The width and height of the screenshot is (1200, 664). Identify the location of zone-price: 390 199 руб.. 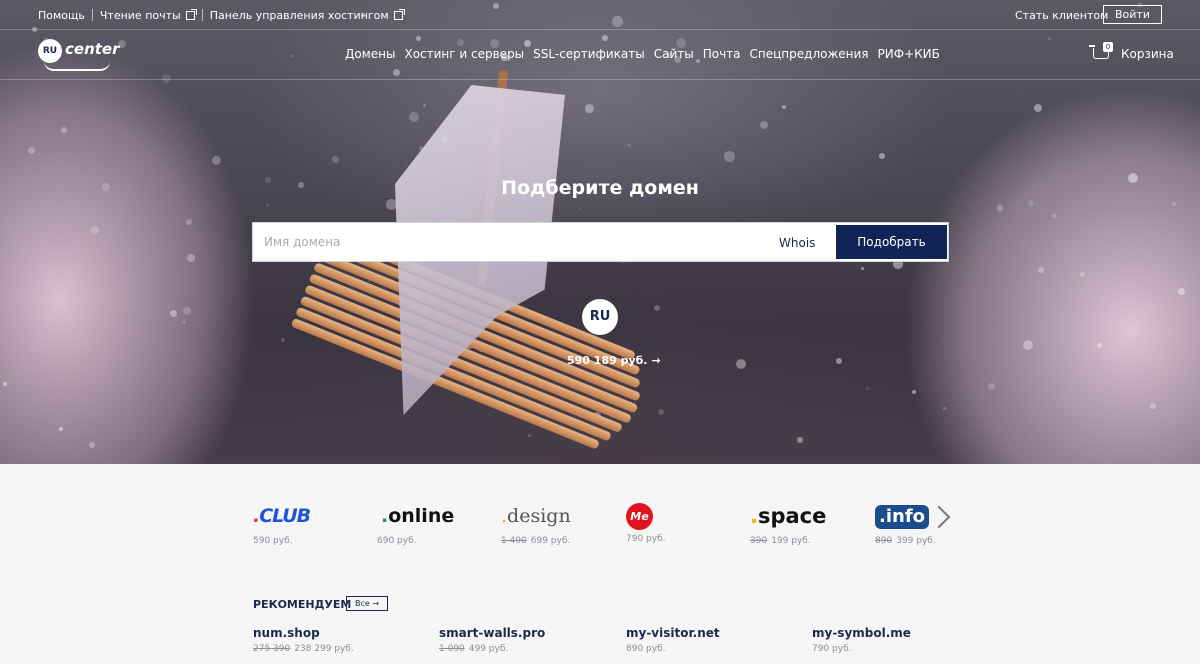
(788, 541).